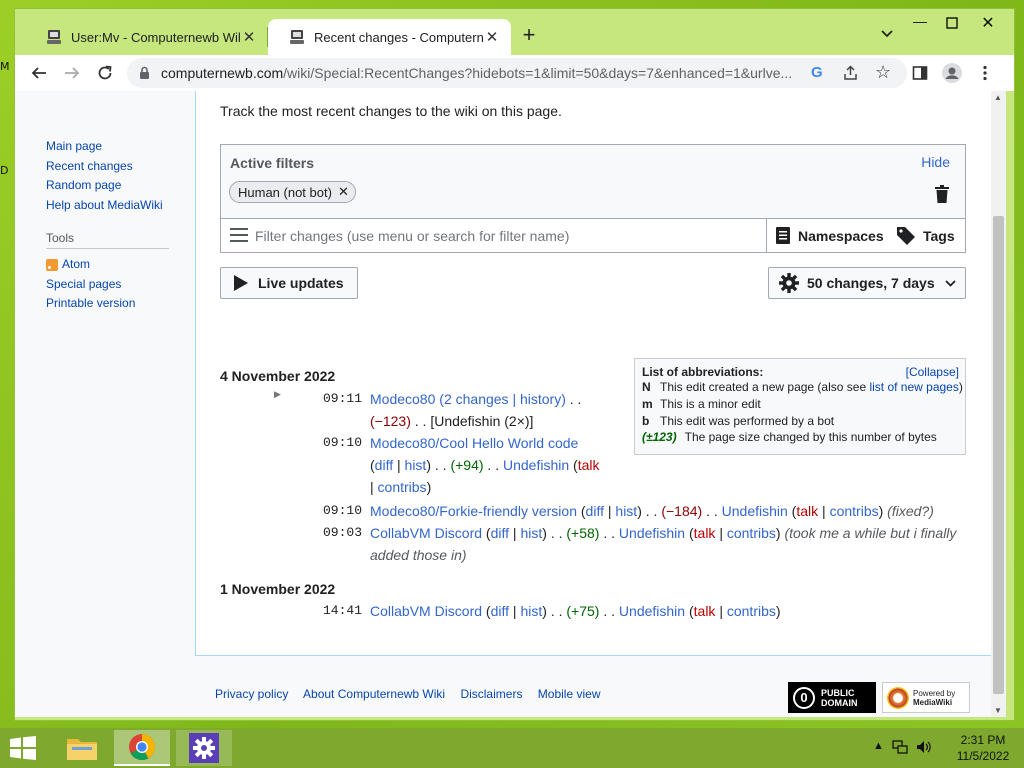  I want to click on share-icon, so click(851, 73).